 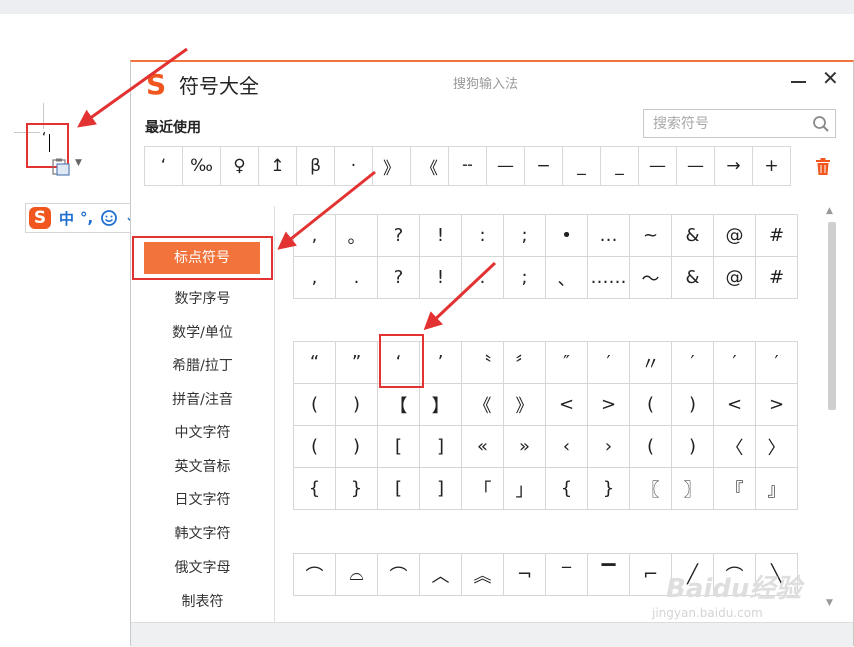 I want to click on category-item: 日文字符, so click(x=202, y=500).